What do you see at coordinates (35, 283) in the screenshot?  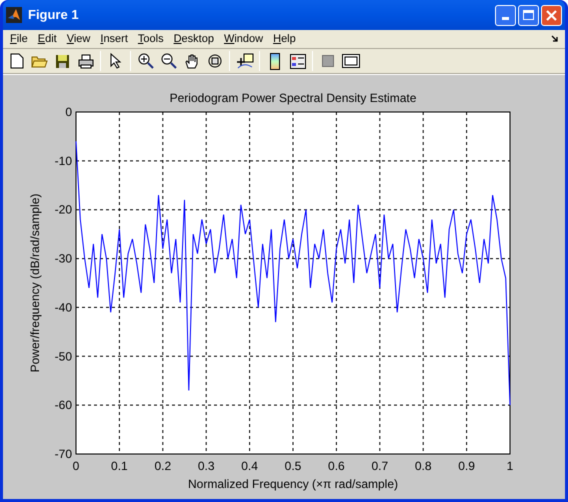 I see `y-axis-label: Power/frequency (dB/rad/sample)` at bounding box center [35, 283].